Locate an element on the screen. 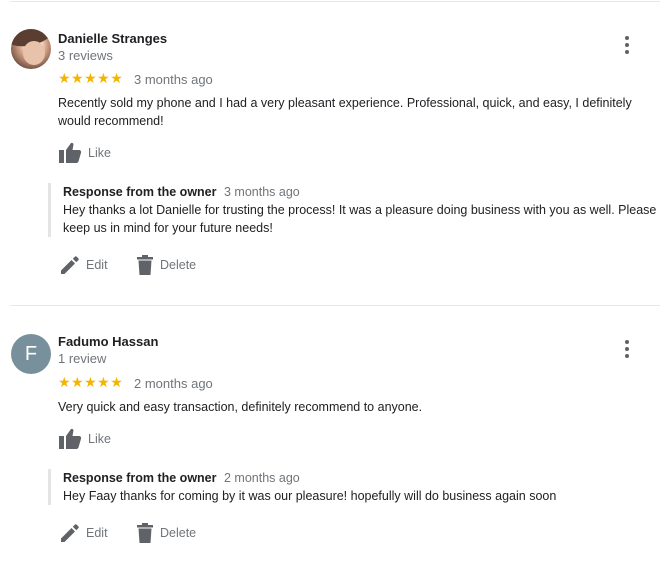 The width and height of the screenshot is (665, 567). top-divider is located at coordinates (335, 1).